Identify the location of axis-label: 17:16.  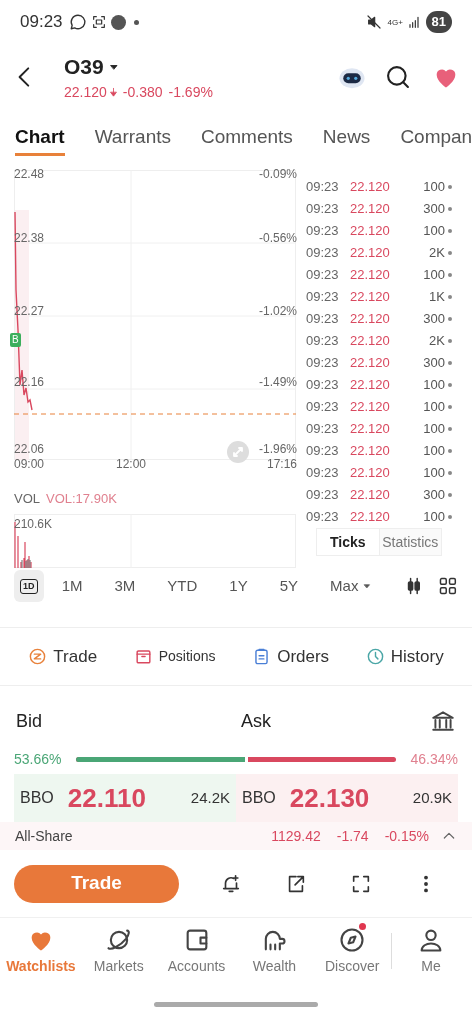
(281, 464).